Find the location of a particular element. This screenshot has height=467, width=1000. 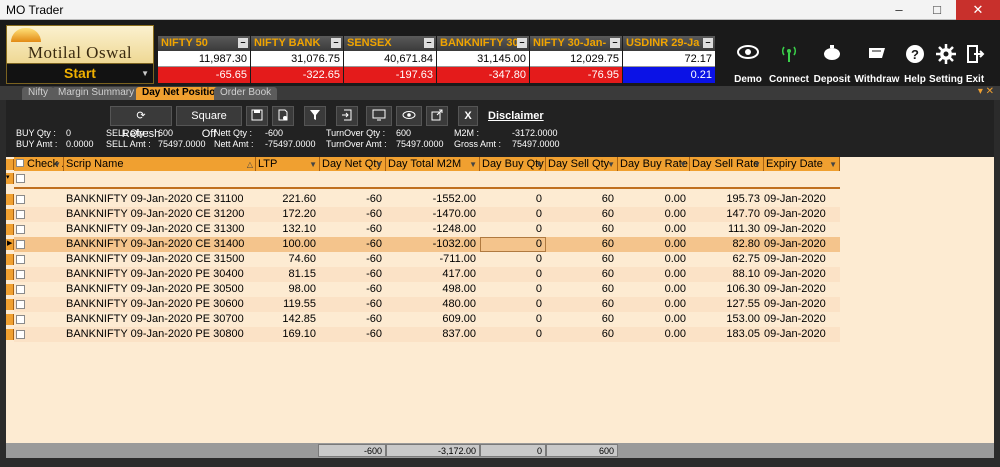

ticker-card: NIFTY BANK –31,076.75 -322.65 is located at coordinates (297, 60).